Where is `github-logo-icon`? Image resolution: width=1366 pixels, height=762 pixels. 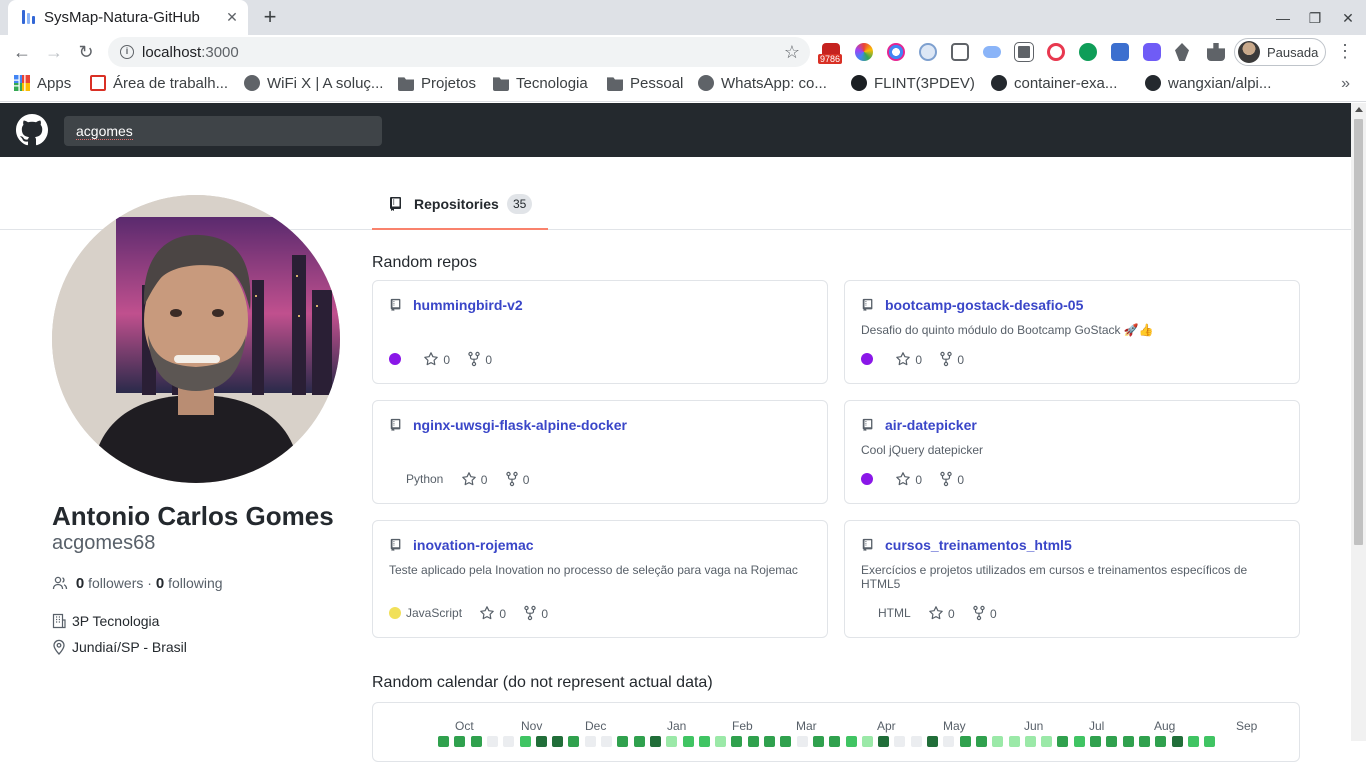
github-logo-icon is located at coordinates (32, 130).